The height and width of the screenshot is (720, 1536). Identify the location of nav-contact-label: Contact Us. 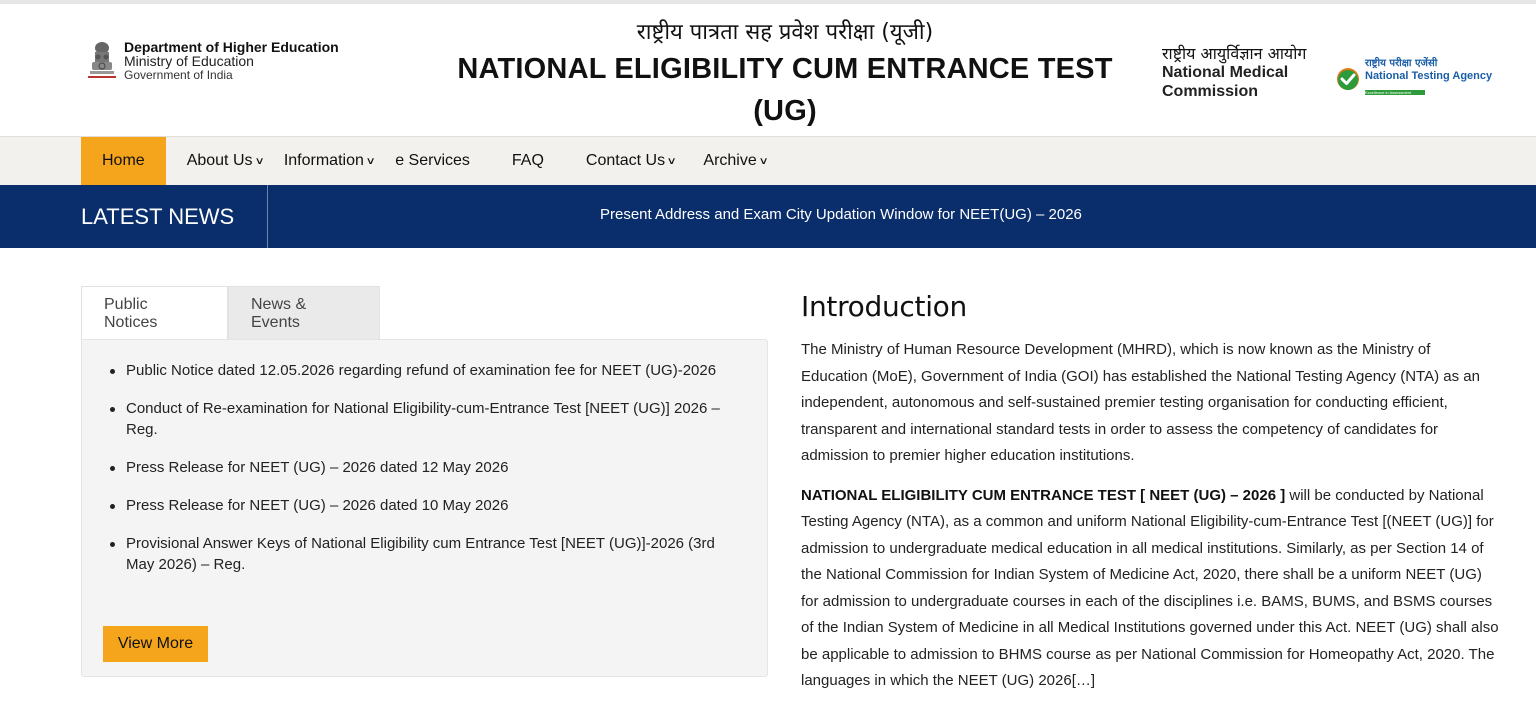
(625, 160).